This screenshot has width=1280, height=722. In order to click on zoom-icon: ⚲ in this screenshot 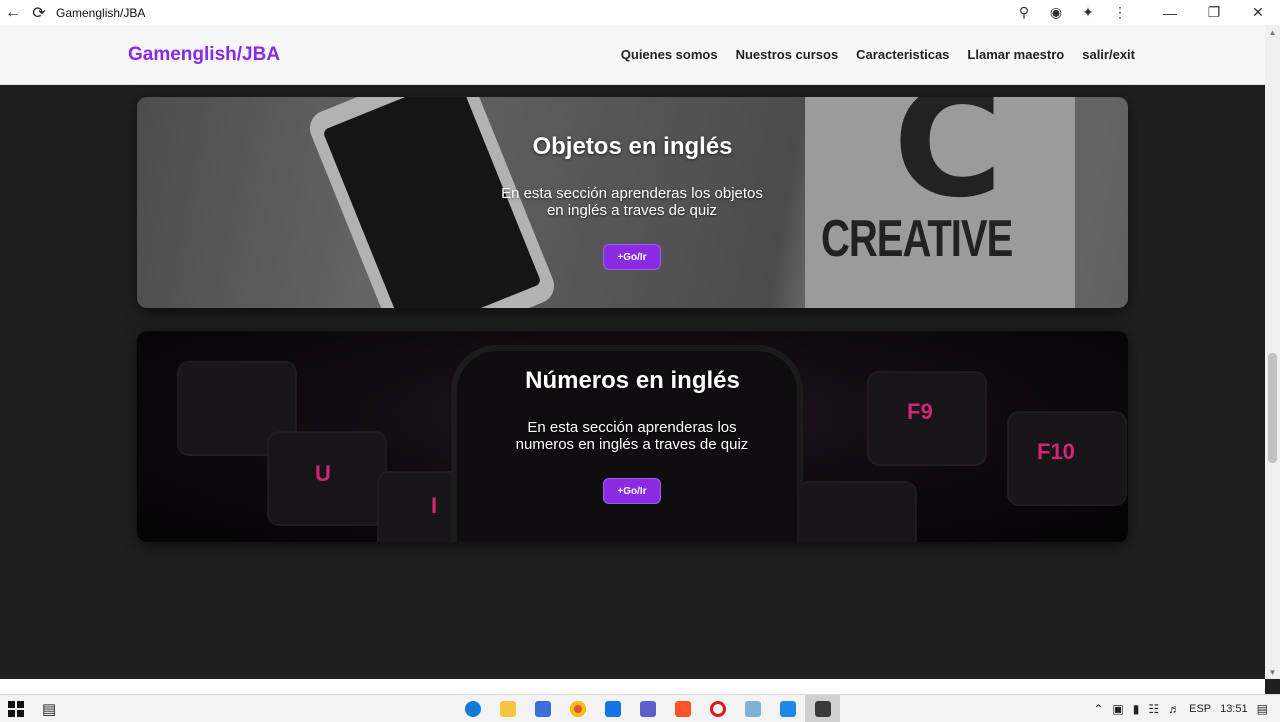, I will do `click(1024, 12)`.